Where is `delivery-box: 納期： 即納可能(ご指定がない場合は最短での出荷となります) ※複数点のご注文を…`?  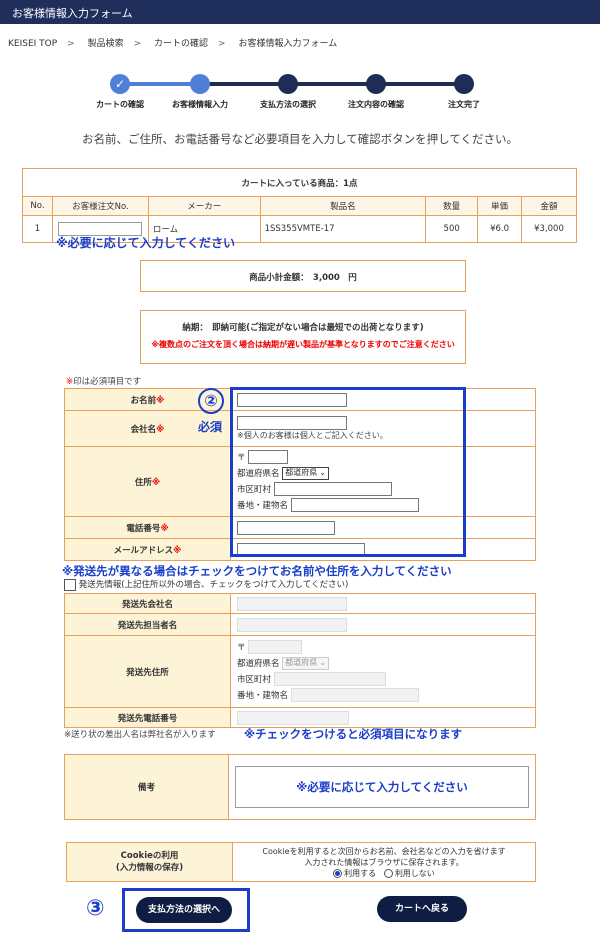
delivery-box: 納期： 即納可能(ご指定がない場合は最短での出荷となります) ※複数点のご注文を… is located at coordinates (303, 337).